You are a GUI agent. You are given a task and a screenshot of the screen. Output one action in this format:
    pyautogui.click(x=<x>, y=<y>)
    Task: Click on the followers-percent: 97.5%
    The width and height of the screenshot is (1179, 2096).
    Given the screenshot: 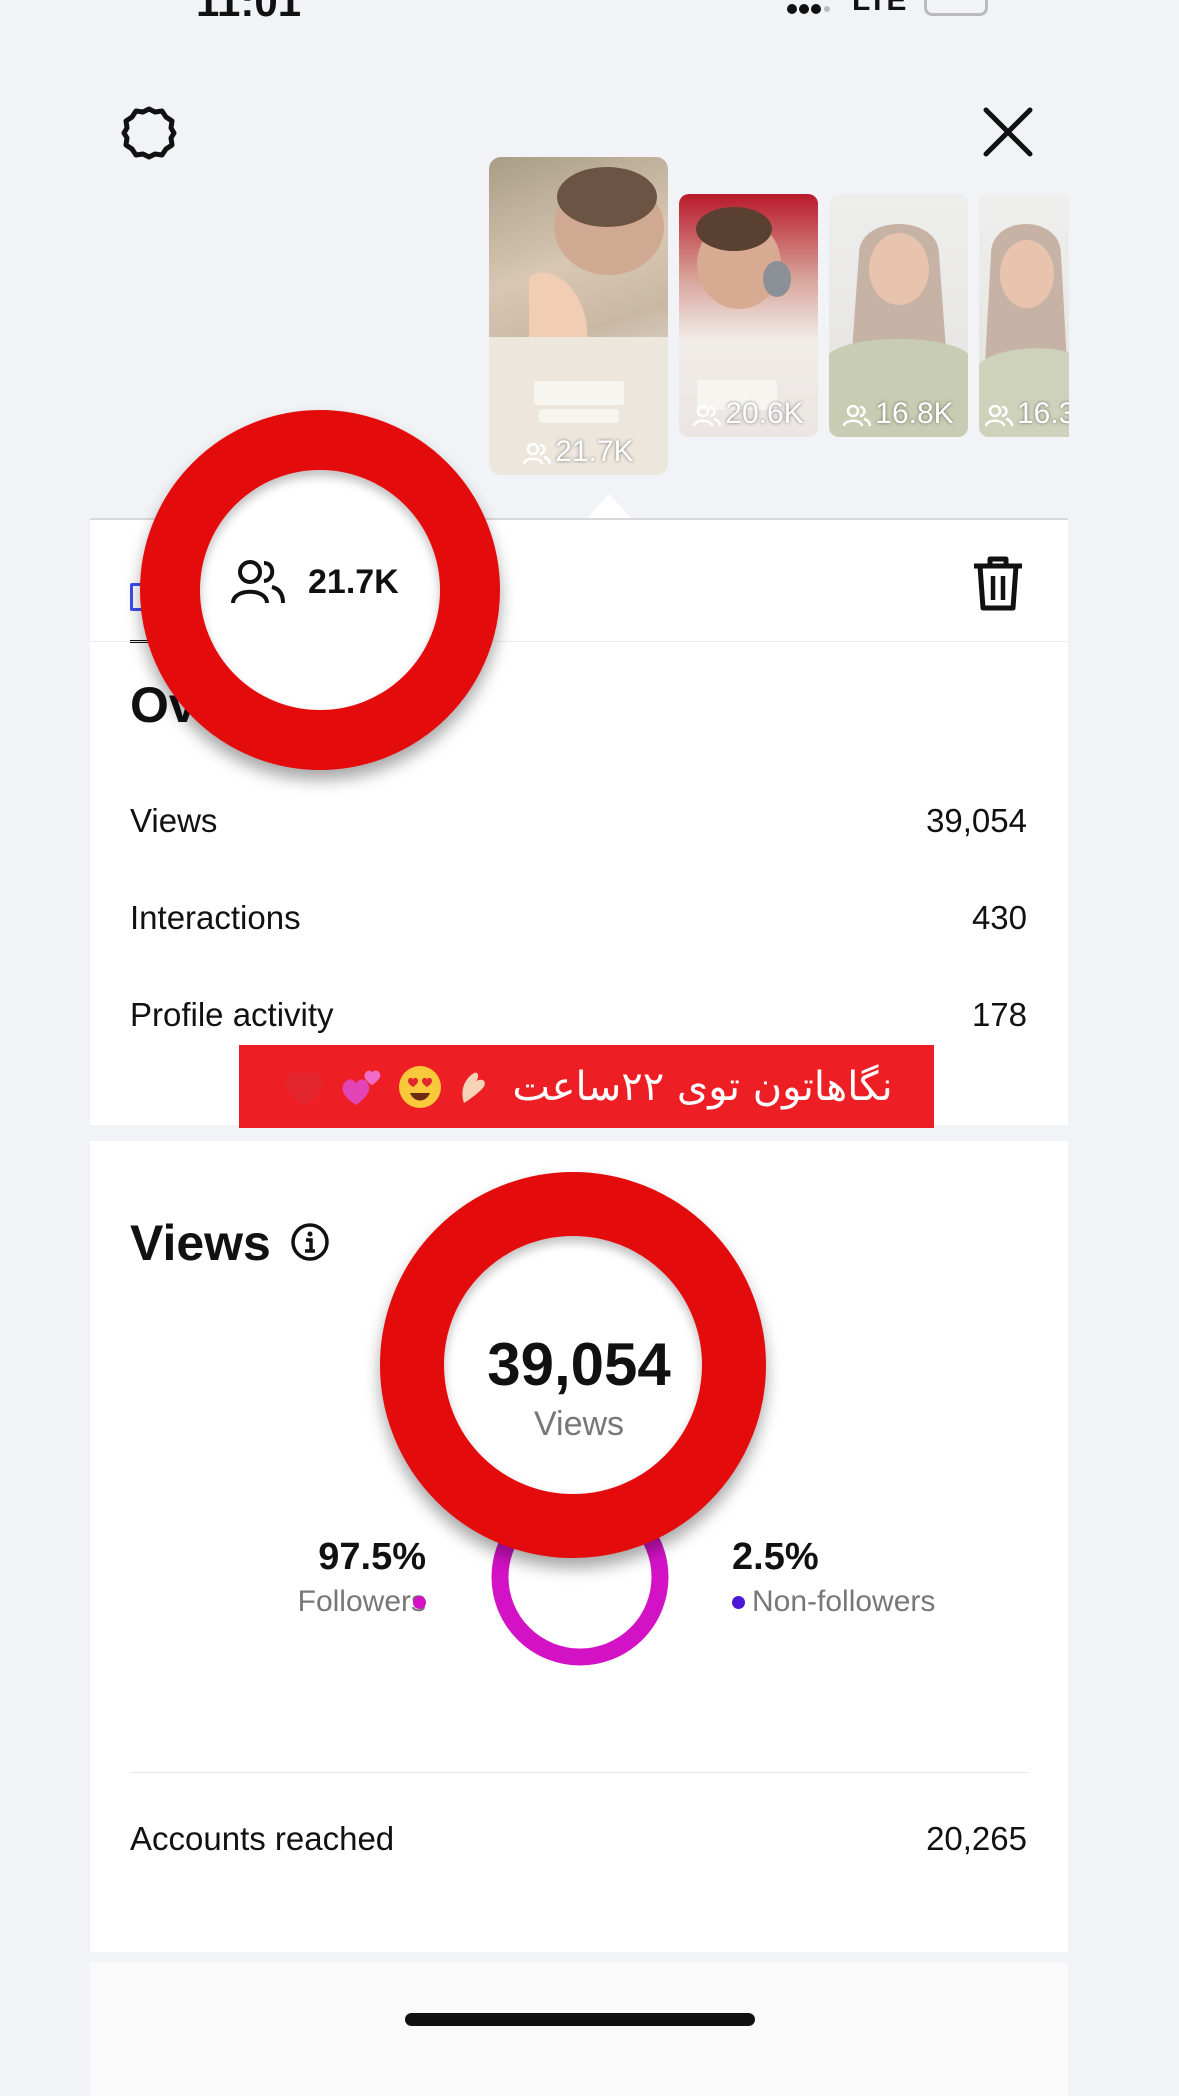 What is the action you would take?
    pyautogui.click(x=372, y=1557)
    